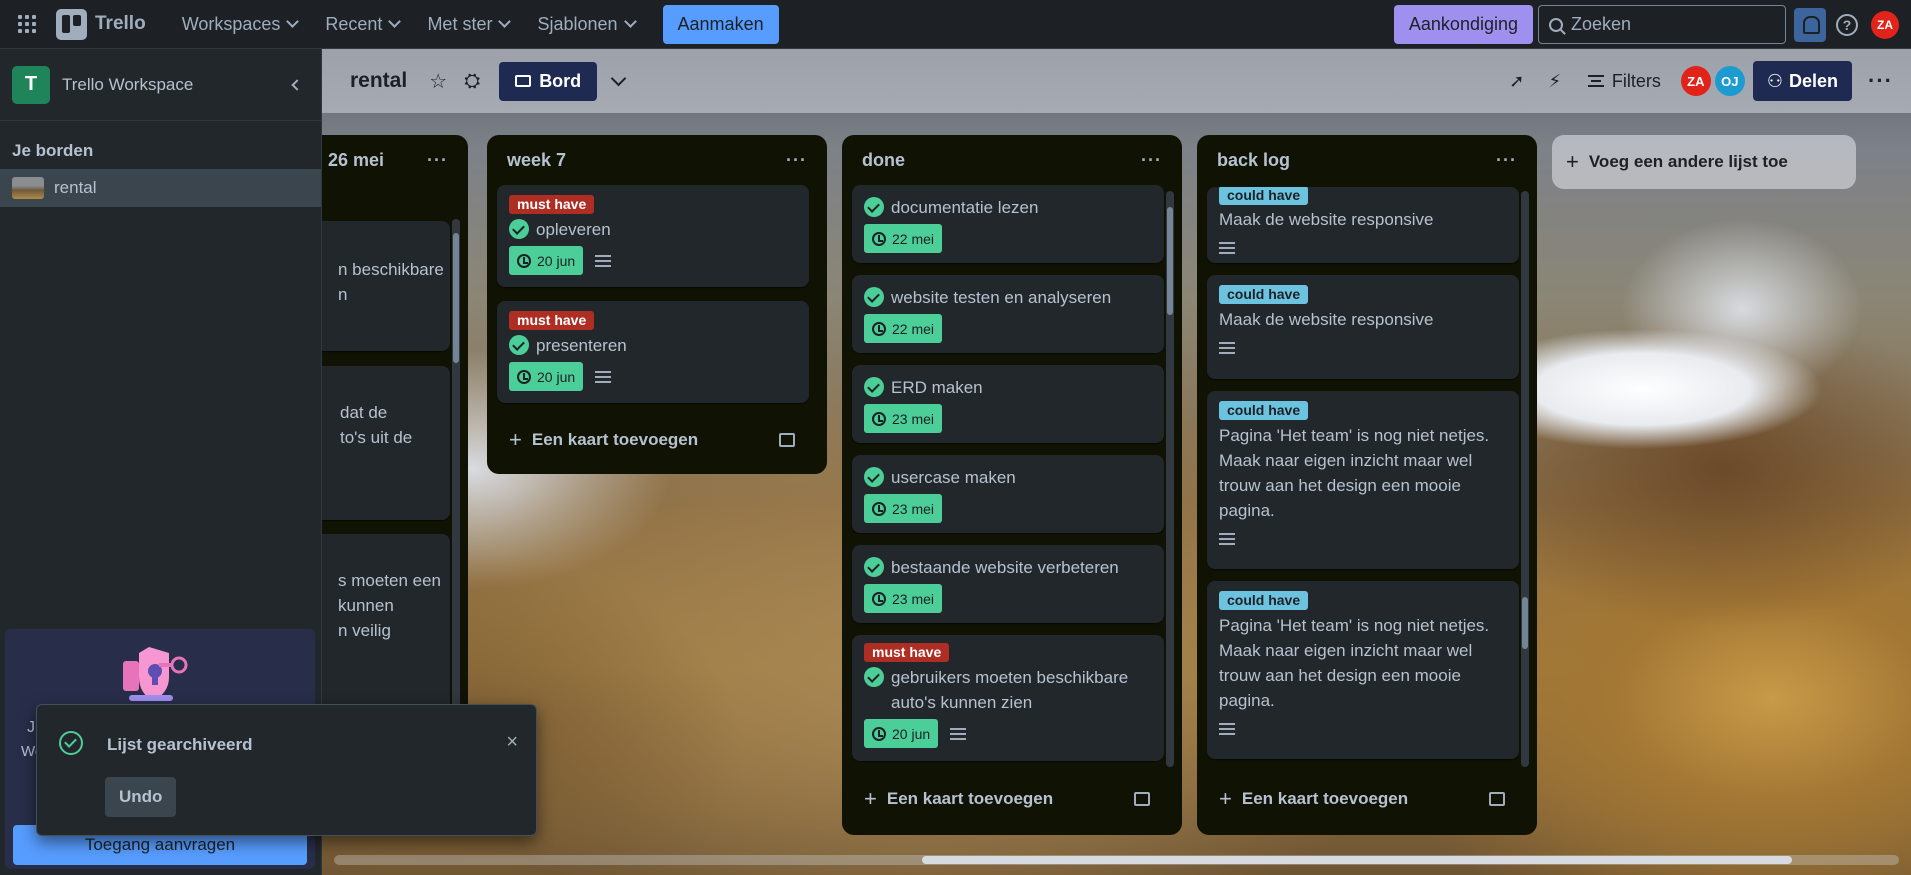  I want to click on board-menu-button: ···, so click(1880, 81).